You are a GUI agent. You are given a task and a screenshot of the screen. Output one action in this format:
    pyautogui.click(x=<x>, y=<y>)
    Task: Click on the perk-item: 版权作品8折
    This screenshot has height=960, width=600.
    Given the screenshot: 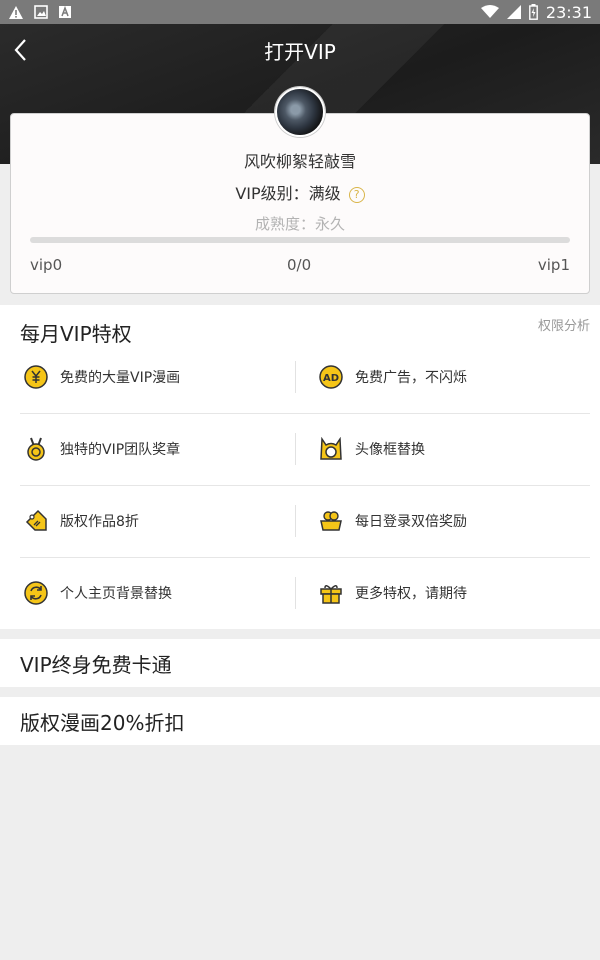 What is the action you would take?
    pyautogui.click(x=81, y=521)
    